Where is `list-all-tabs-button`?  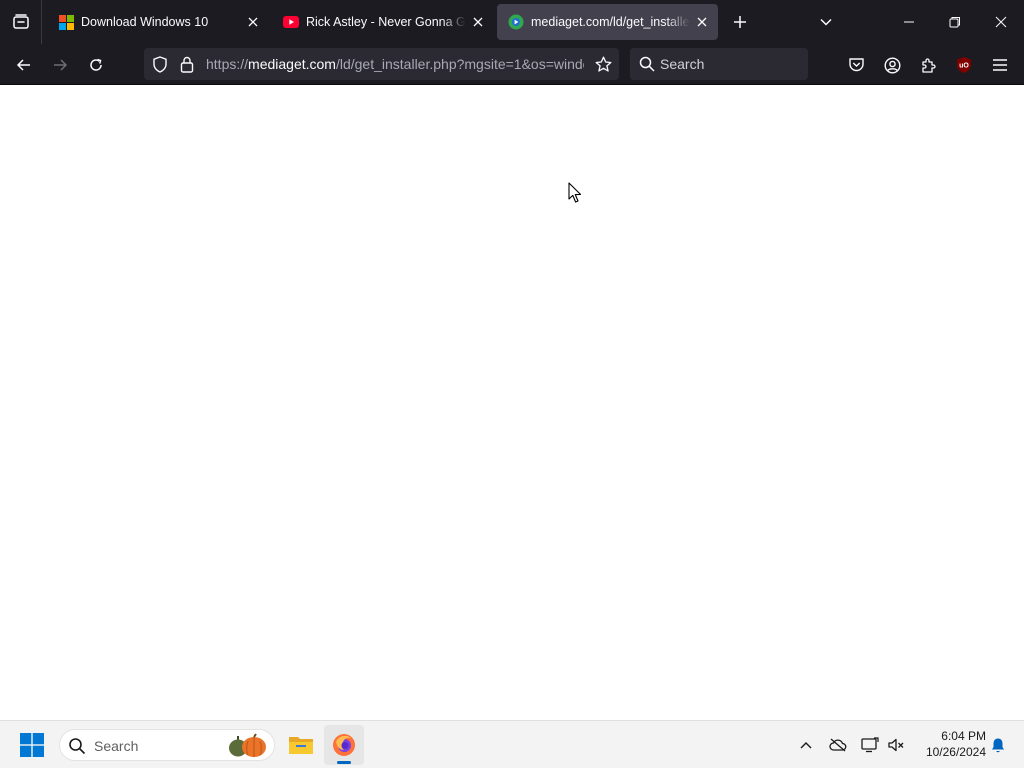 list-all-tabs-button is located at coordinates (826, 22).